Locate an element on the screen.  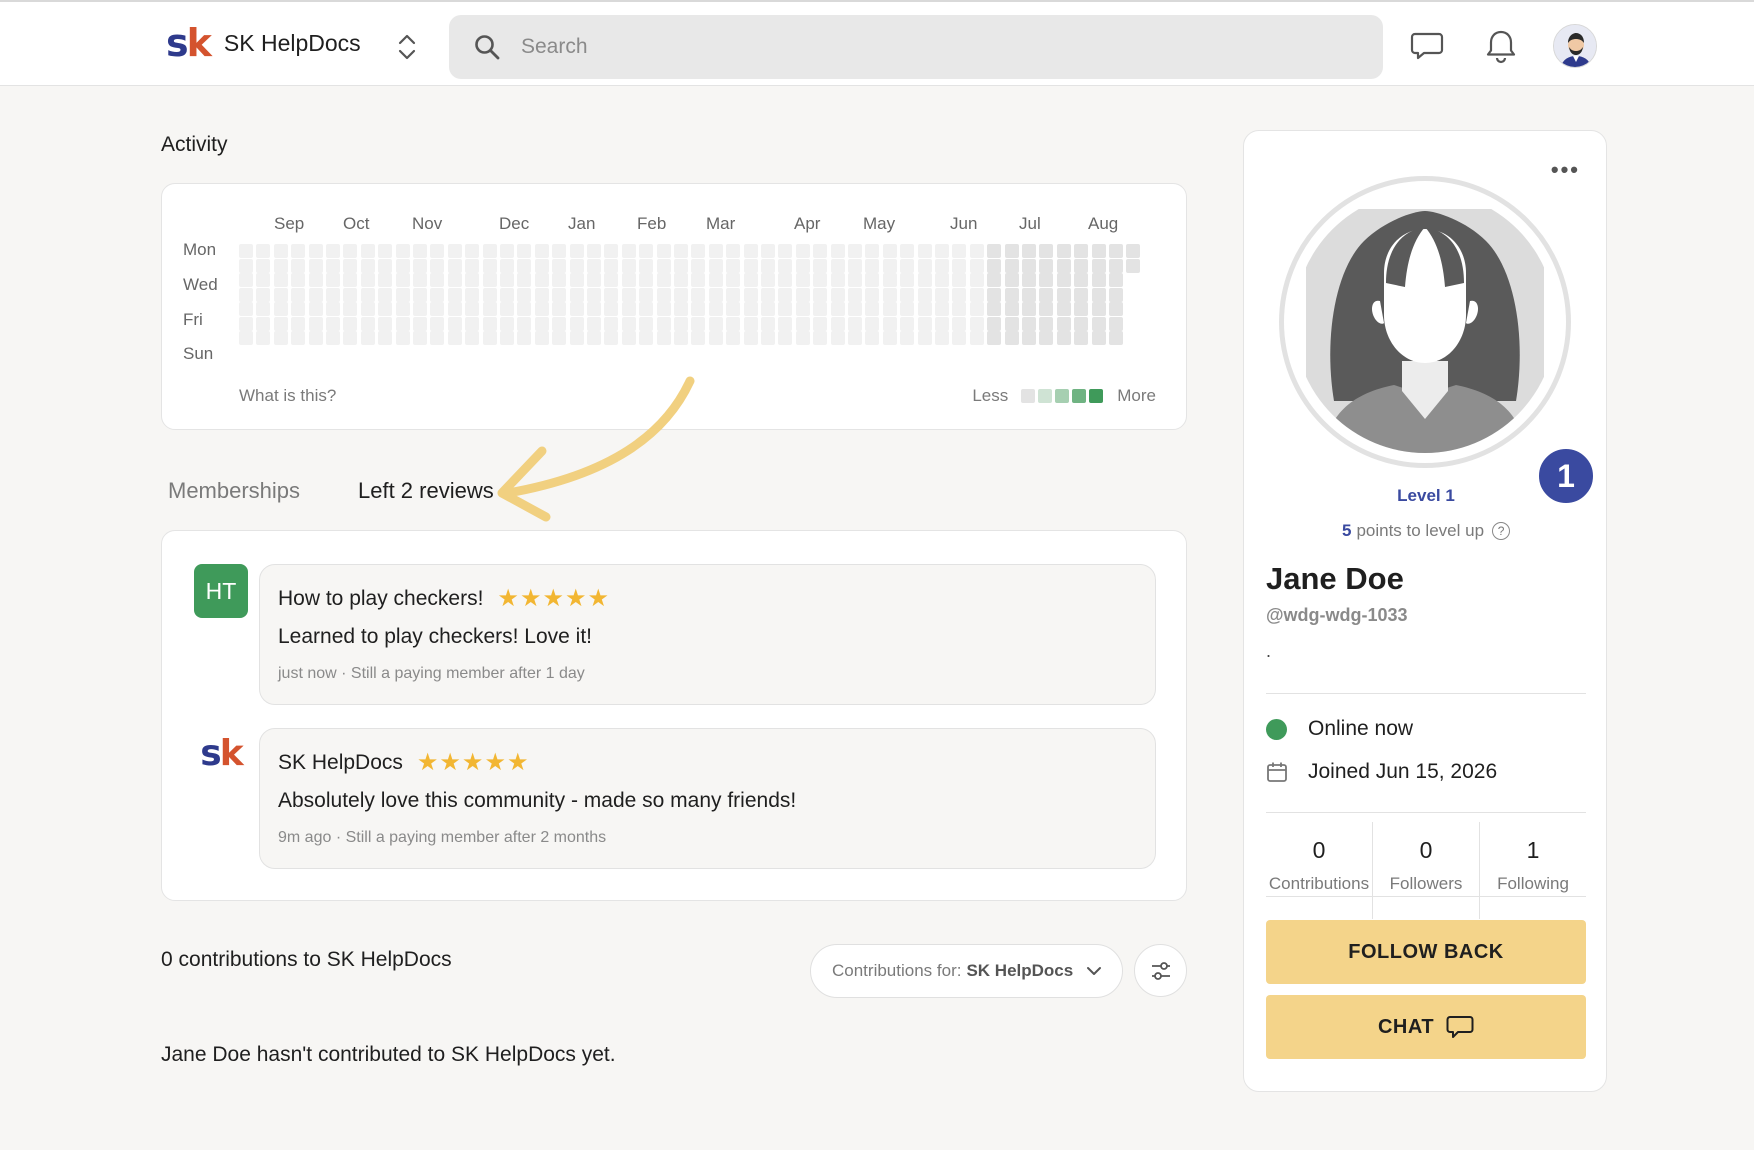
chat-icon is located at coordinates (1427, 45).